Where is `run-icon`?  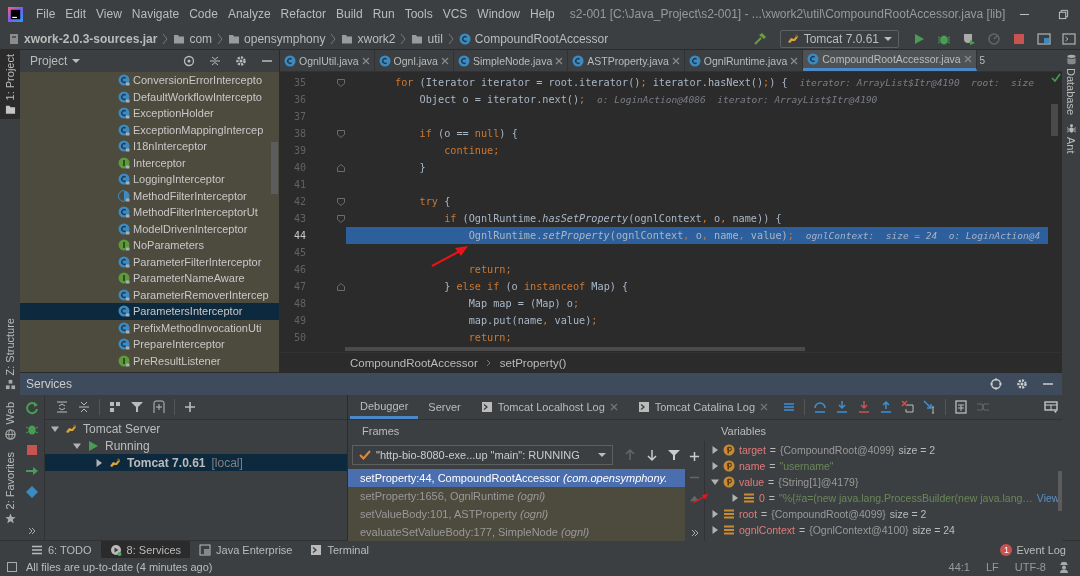
run-icon is located at coordinates (919, 38).